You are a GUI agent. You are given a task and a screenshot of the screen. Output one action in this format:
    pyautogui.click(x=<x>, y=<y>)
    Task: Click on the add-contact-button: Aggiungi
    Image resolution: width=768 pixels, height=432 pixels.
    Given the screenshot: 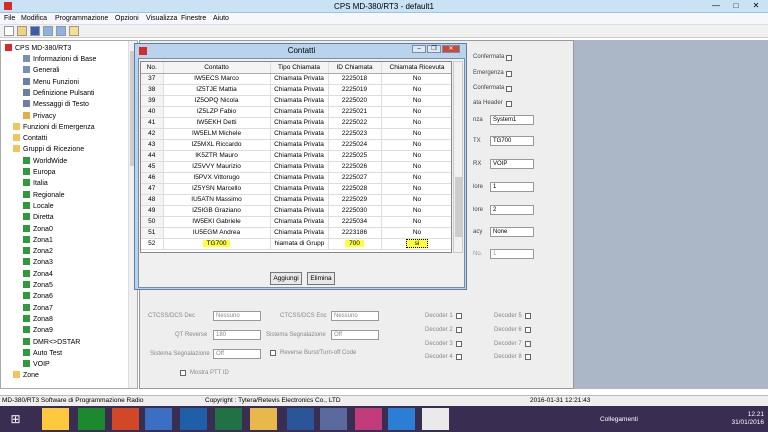 What is the action you would take?
    pyautogui.click(x=286, y=278)
    